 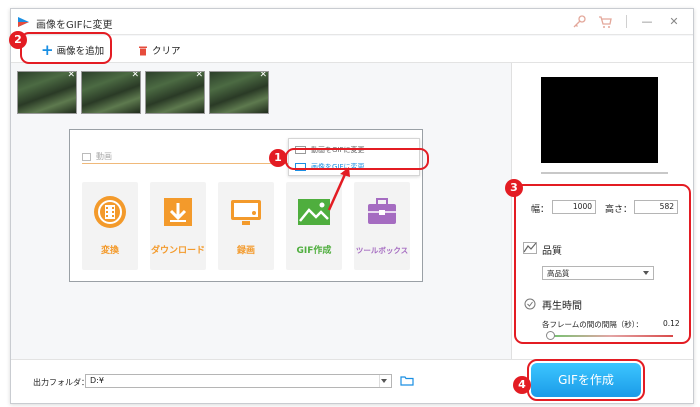 I want to click on download-icon, so click(x=178, y=212).